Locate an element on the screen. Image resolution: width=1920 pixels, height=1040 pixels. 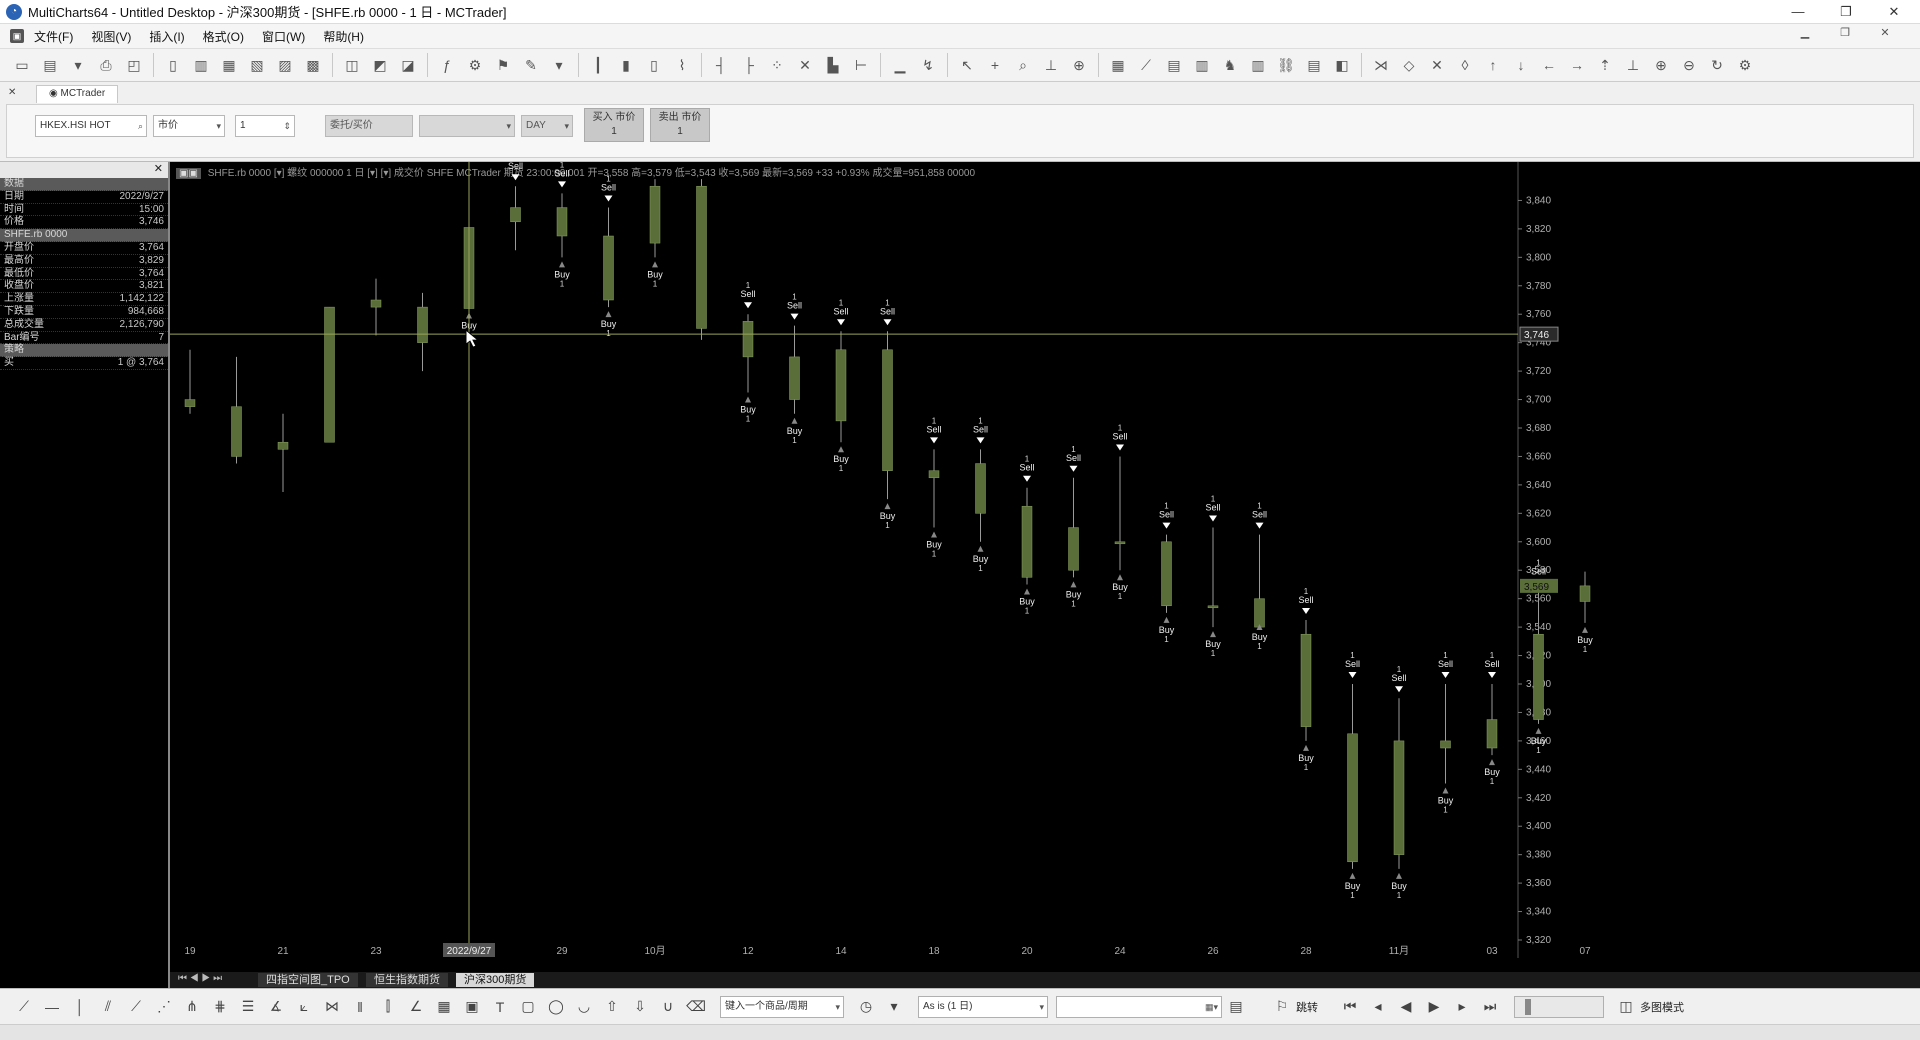
go-first-icon: ⏮ is located at coordinates (1350, 1007).